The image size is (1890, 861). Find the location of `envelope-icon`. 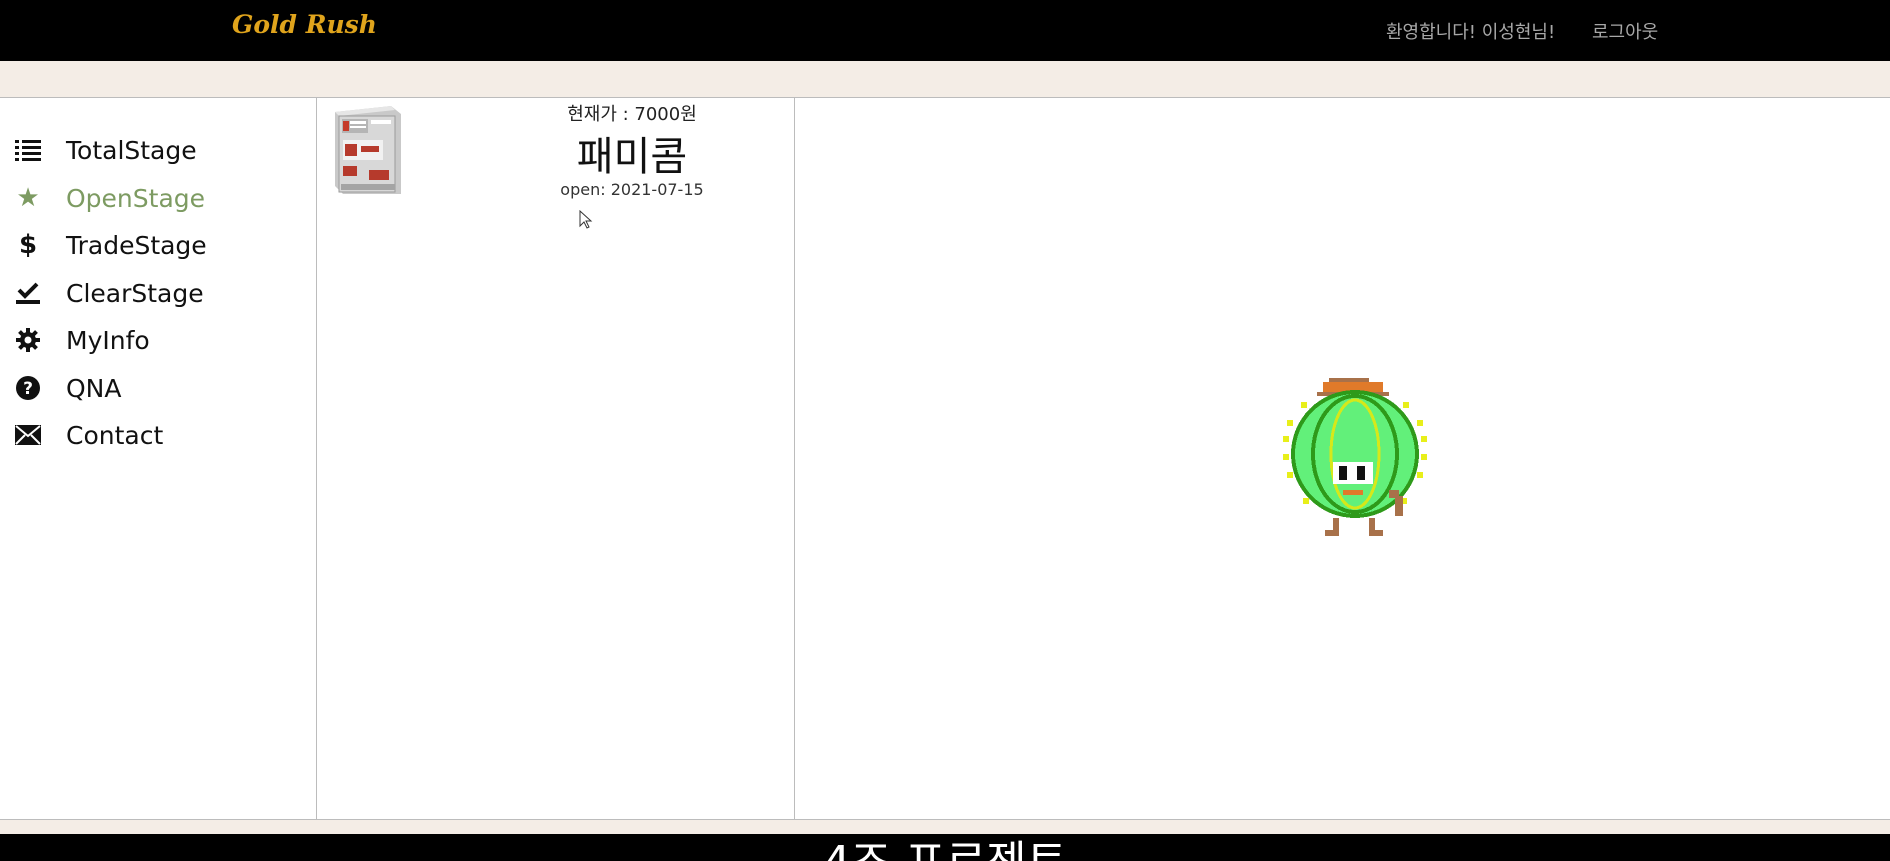

envelope-icon is located at coordinates (28, 435).